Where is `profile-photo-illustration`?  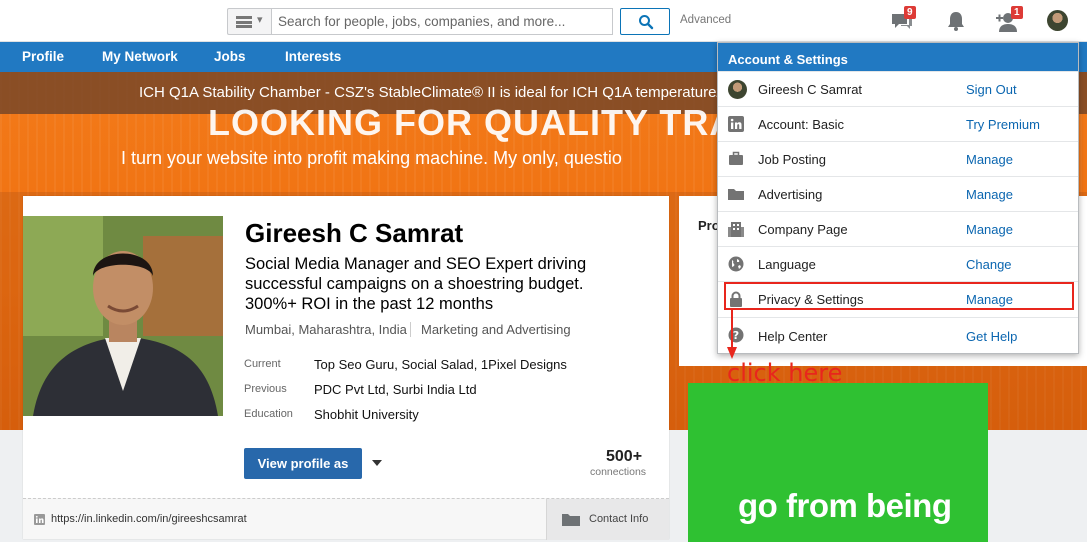 profile-photo-illustration is located at coordinates (123, 316).